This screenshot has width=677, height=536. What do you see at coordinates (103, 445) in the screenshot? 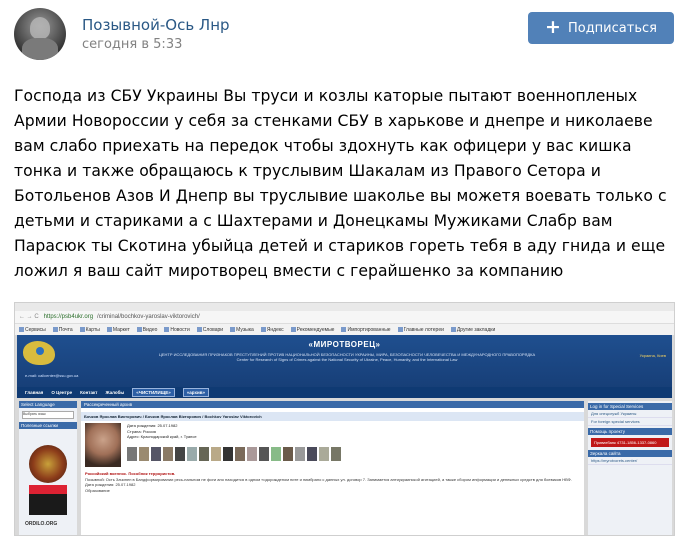
I see `person-photo` at bounding box center [103, 445].